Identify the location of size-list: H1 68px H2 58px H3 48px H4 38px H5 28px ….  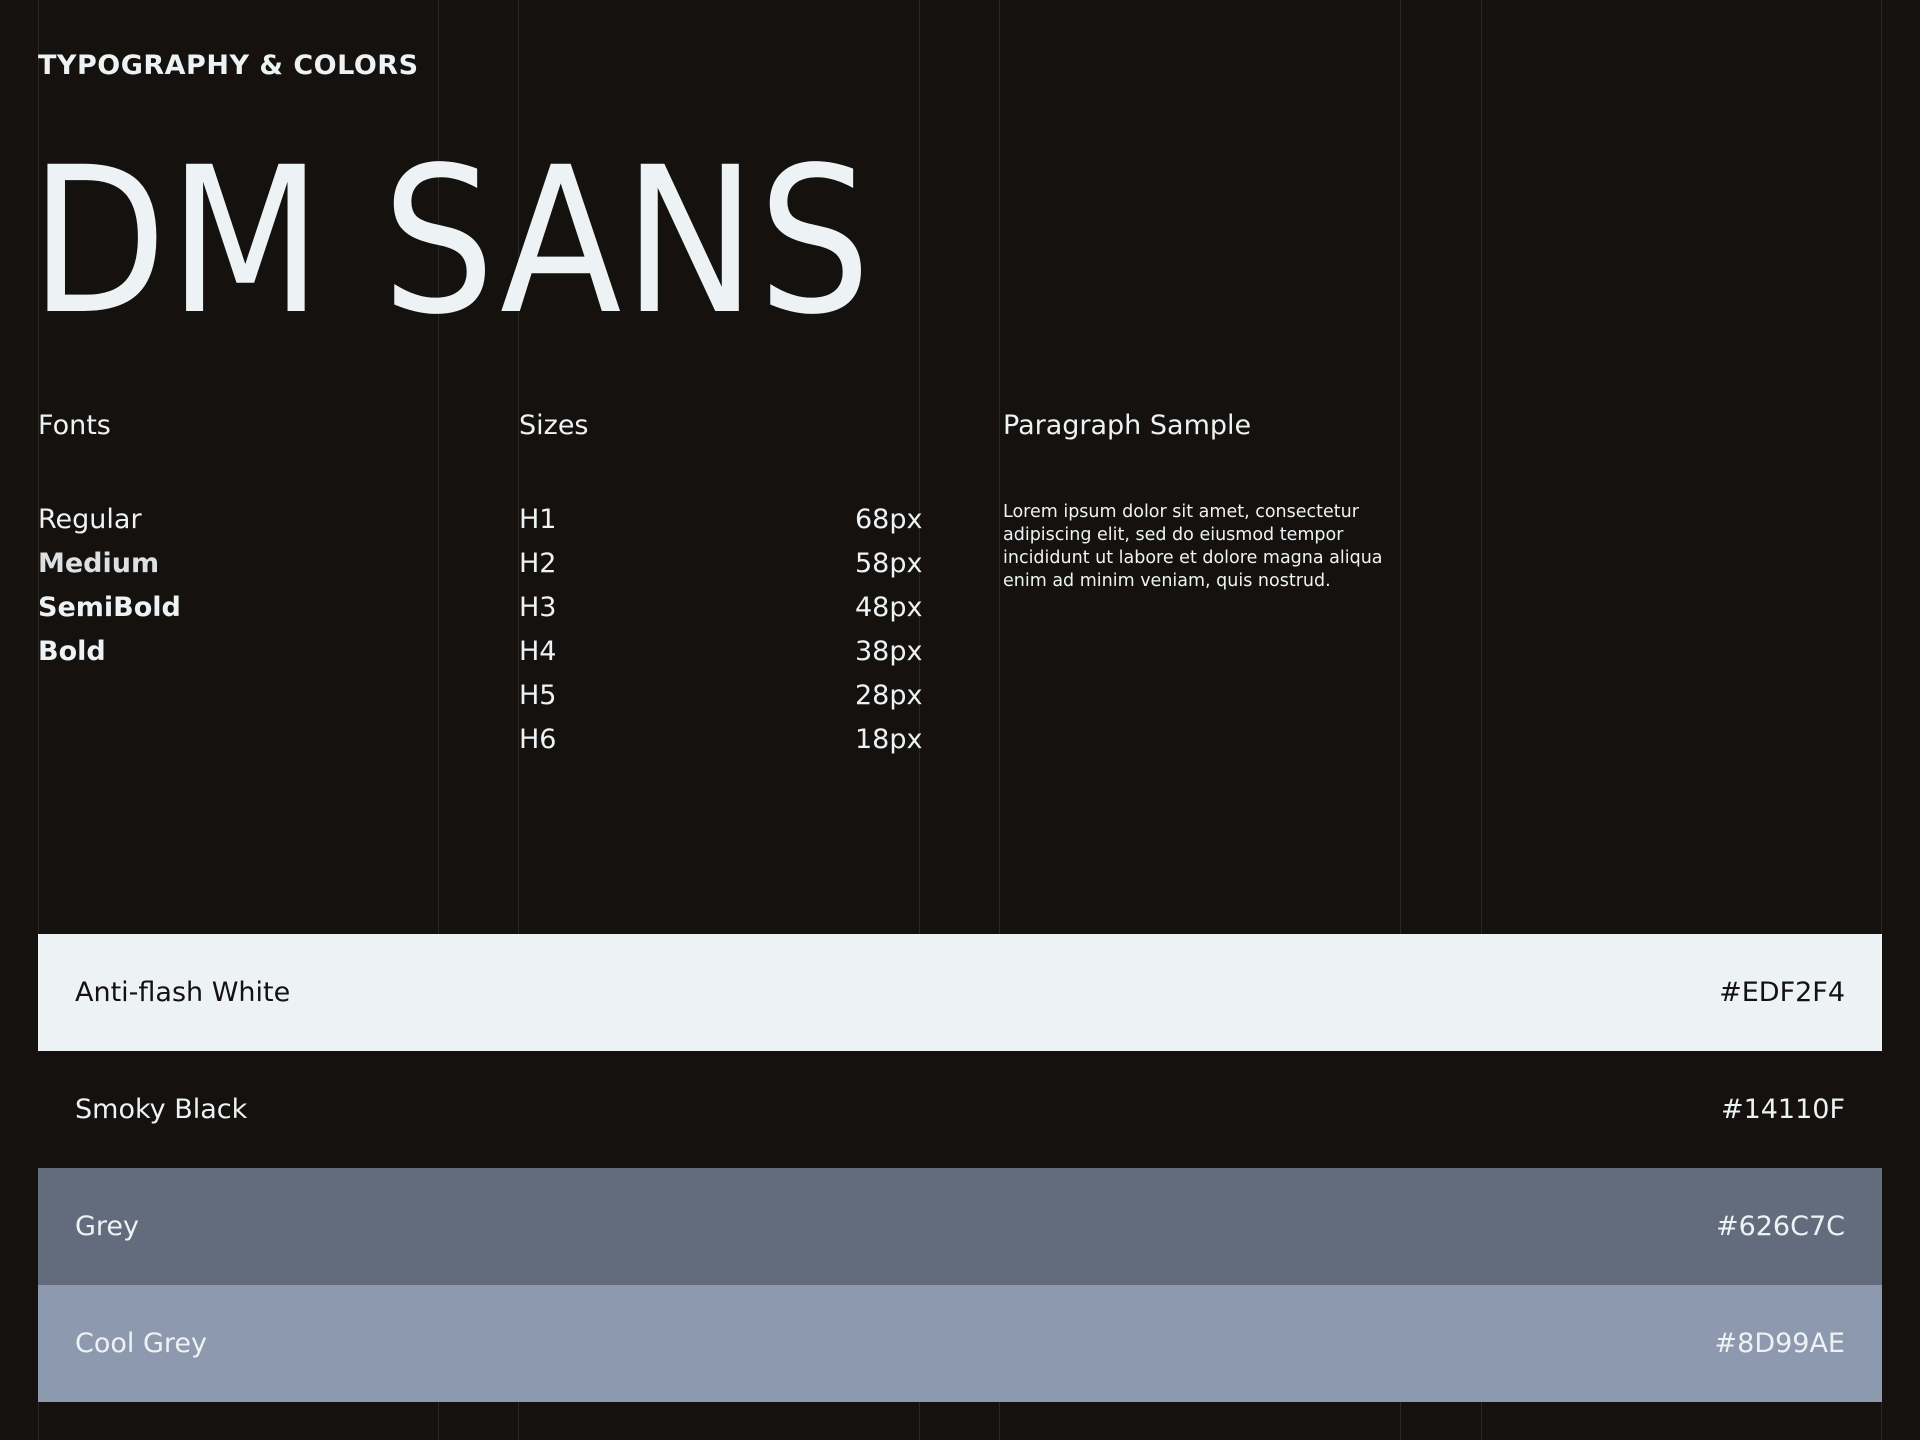
(721, 634).